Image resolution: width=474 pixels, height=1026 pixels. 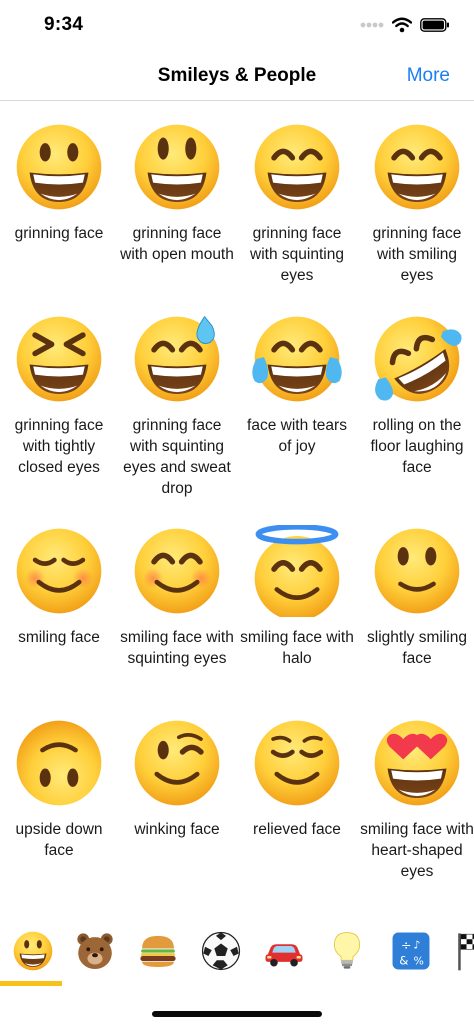 I want to click on emoji-label: grinning face with open mouth, so click(x=177, y=244).